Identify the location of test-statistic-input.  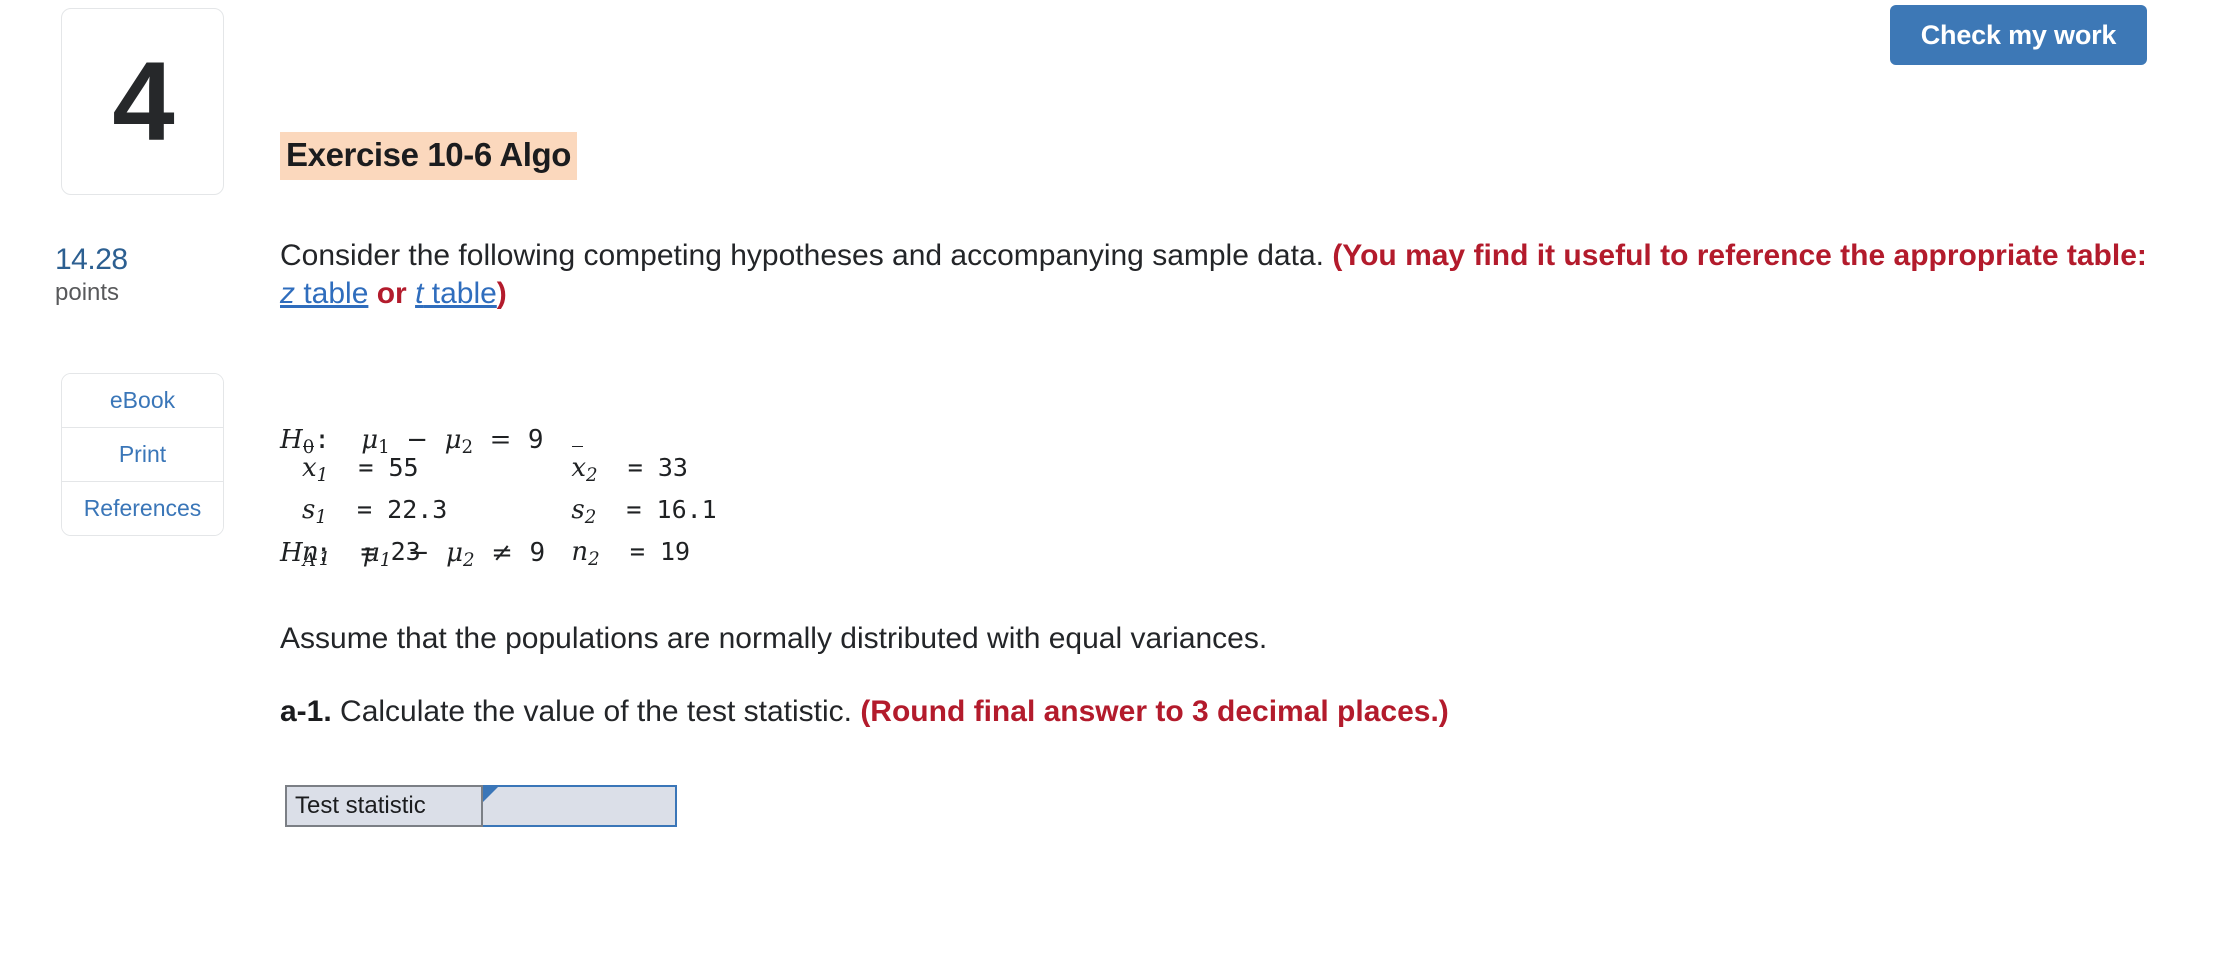
(579, 806).